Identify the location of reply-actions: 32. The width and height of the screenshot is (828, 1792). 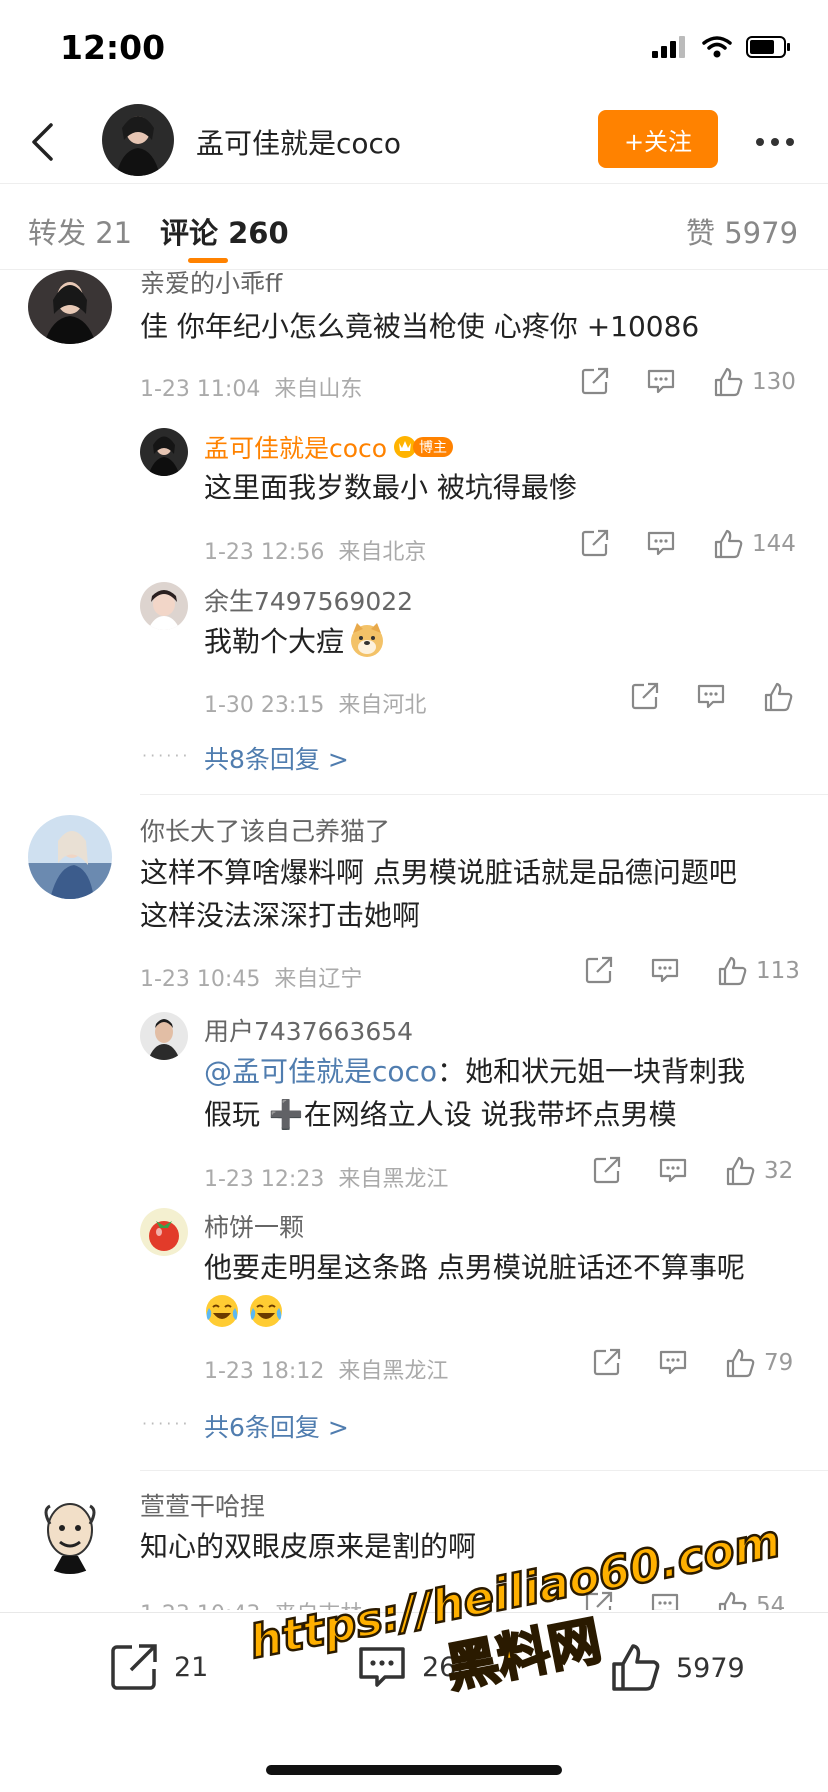
(702, 1172).